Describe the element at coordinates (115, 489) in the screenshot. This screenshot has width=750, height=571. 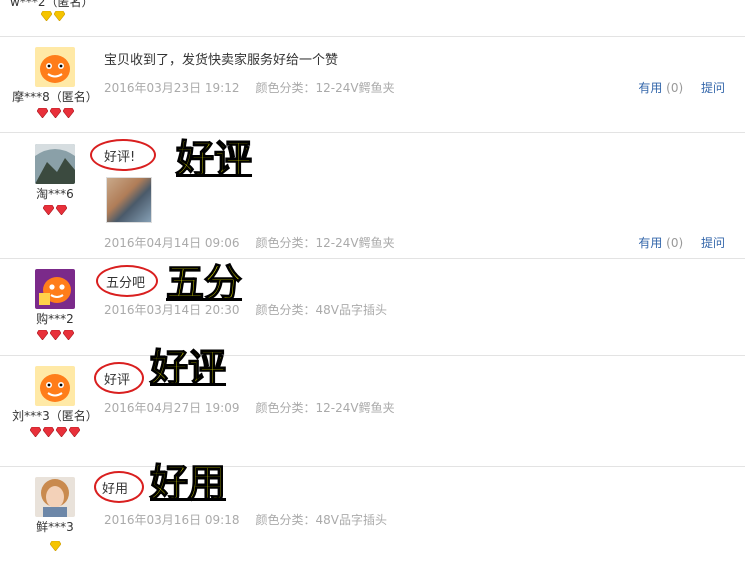
I see `review-text: 好用` at that location.